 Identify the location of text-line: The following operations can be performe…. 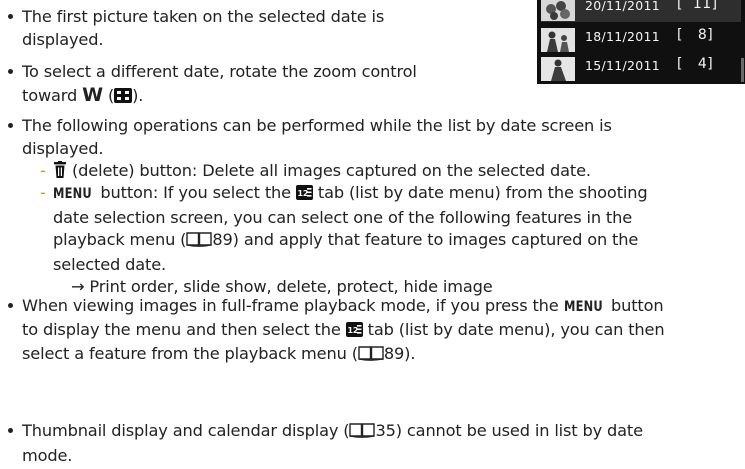
(317, 125).